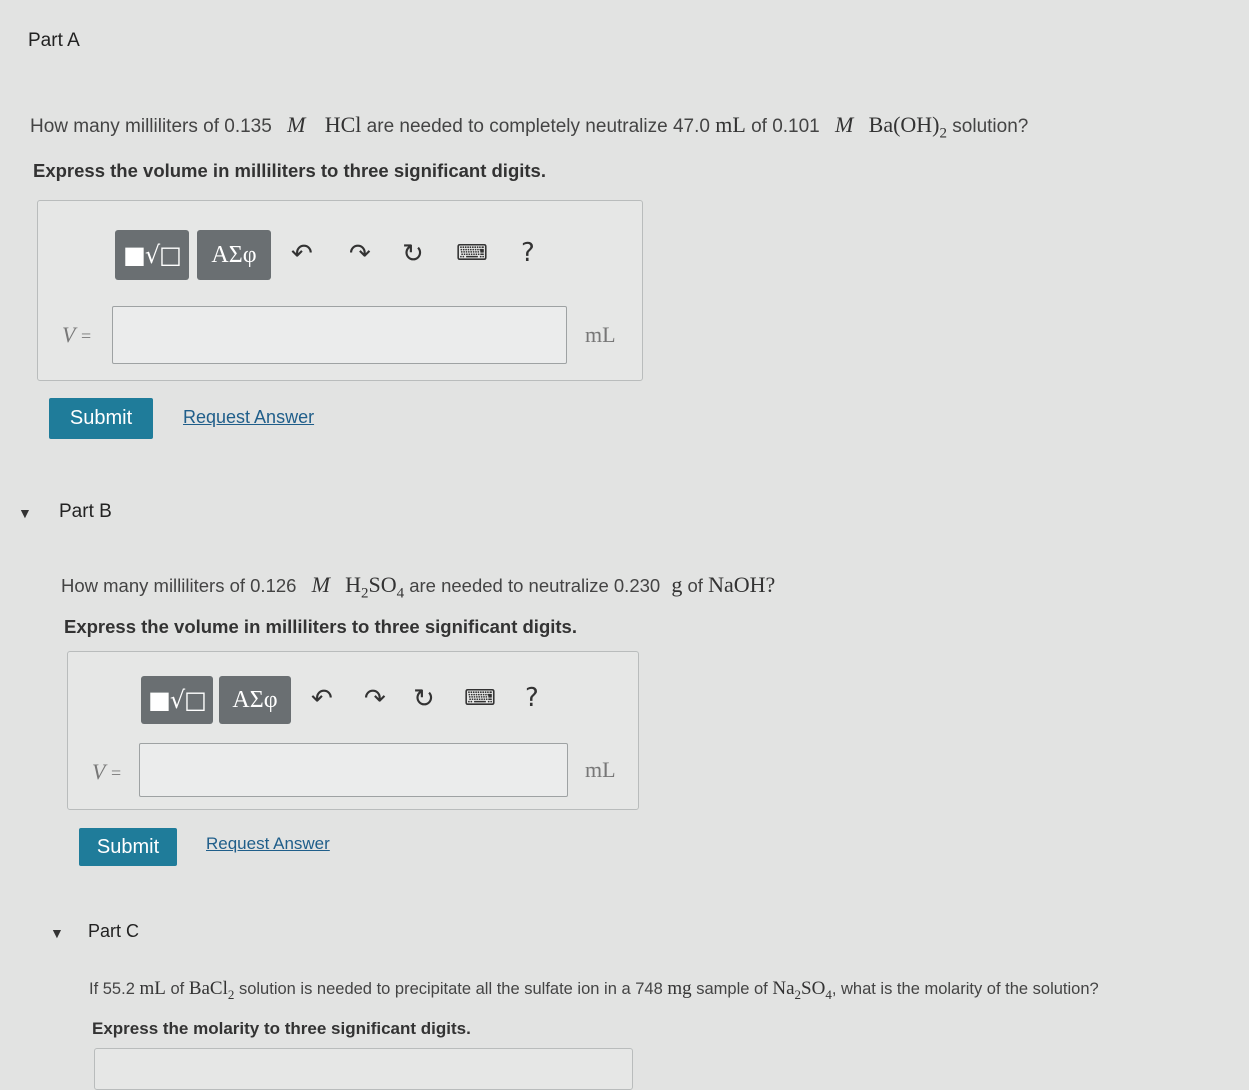 Image resolution: width=1249 pixels, height=1090 pixels. What do you see at coordinates (151, 126) in the screenshot?
I see `q-text: How many milliliters of 0.135` at bounding box center [151, 126].